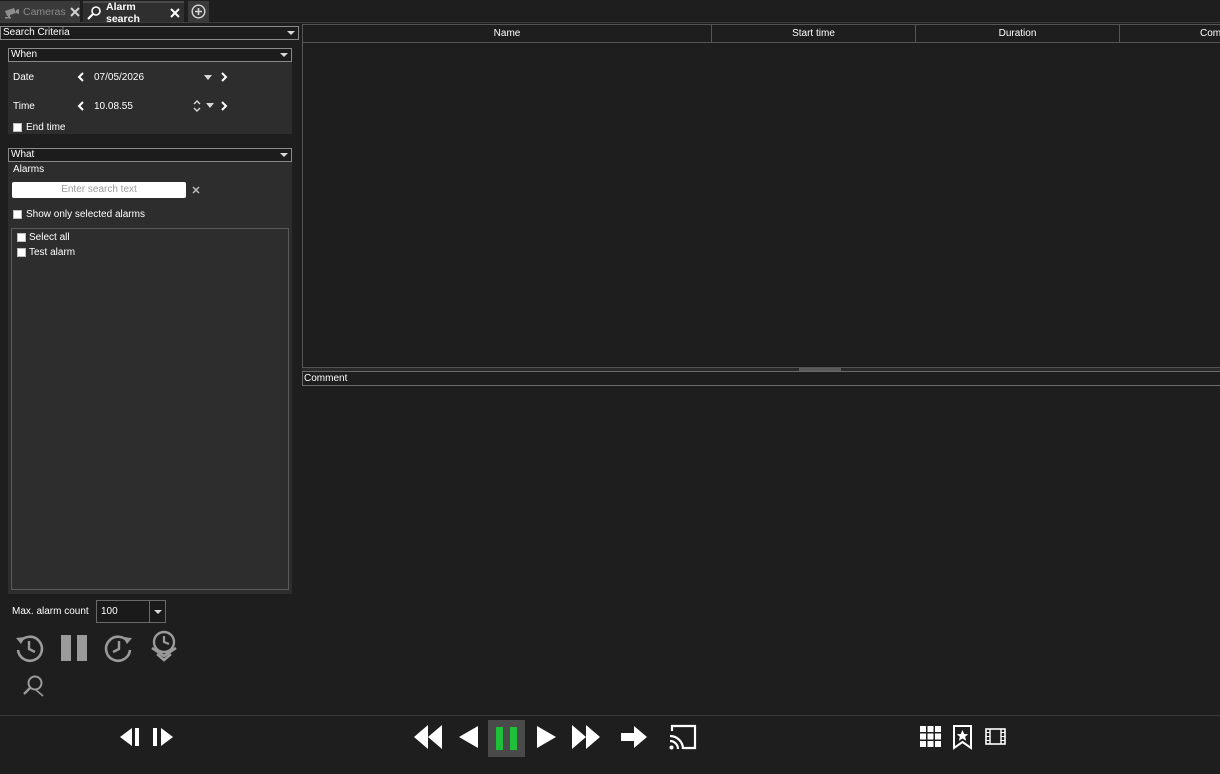 This screenshot has width=1220, height=774. Describe the element at coordinates (46, 127) in the screenshot. I see `end-time-label: End time` at that location.